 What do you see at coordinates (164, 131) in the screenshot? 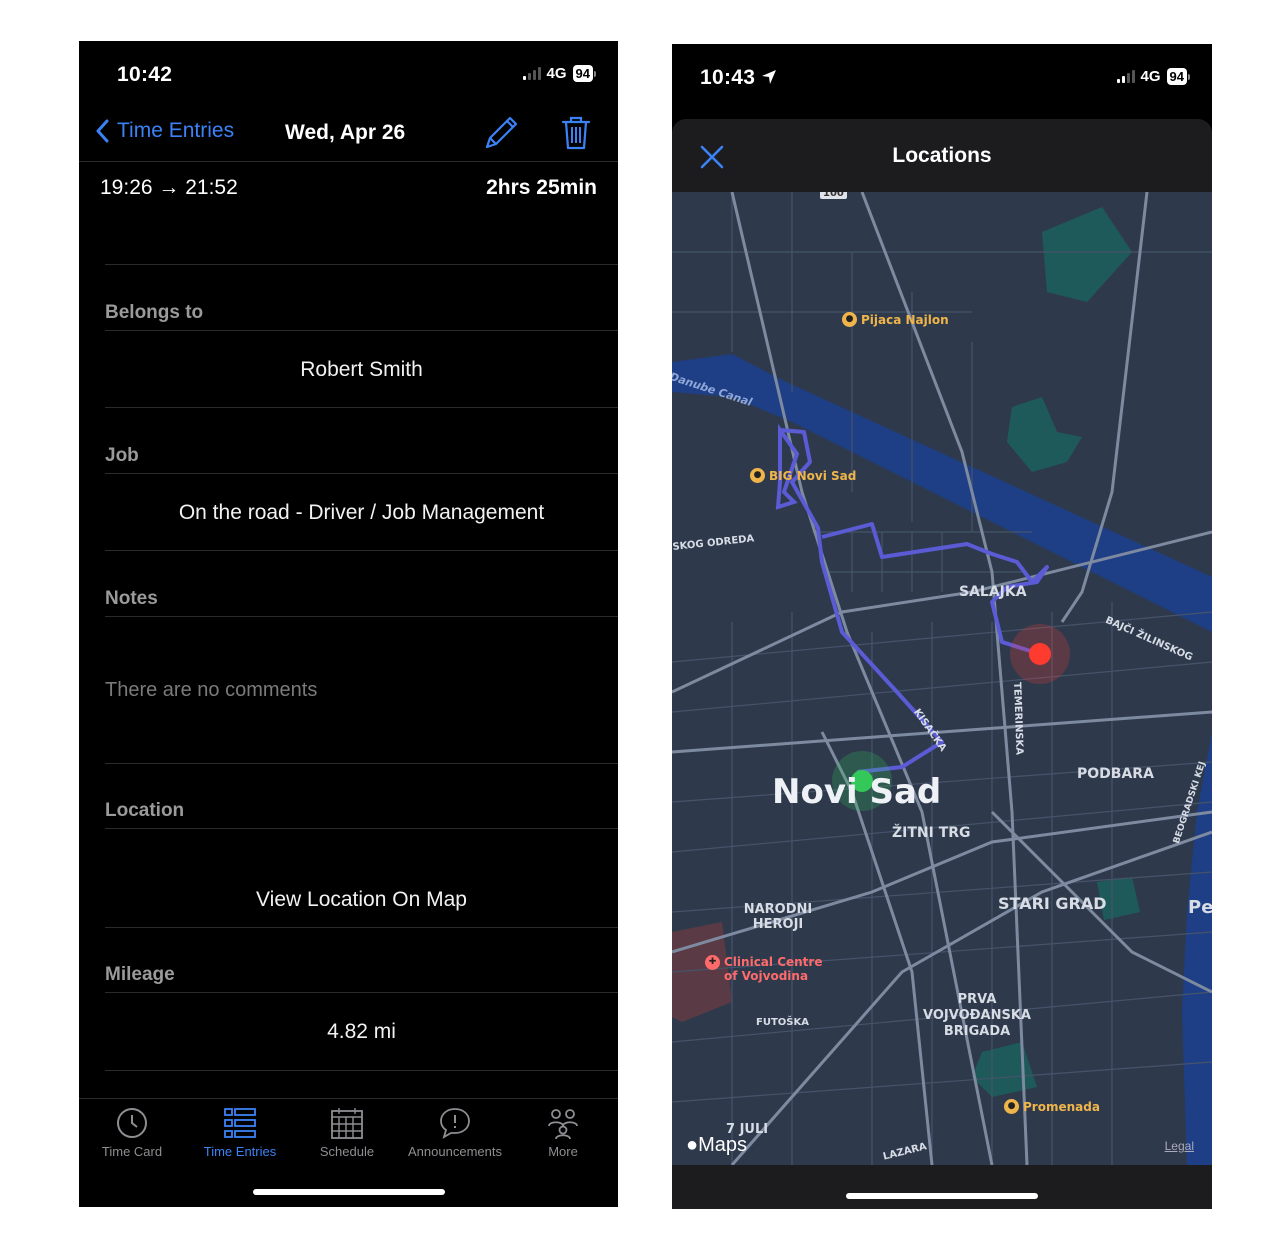
I see `back-button: Time Entries` at bounding box center [164, 131].